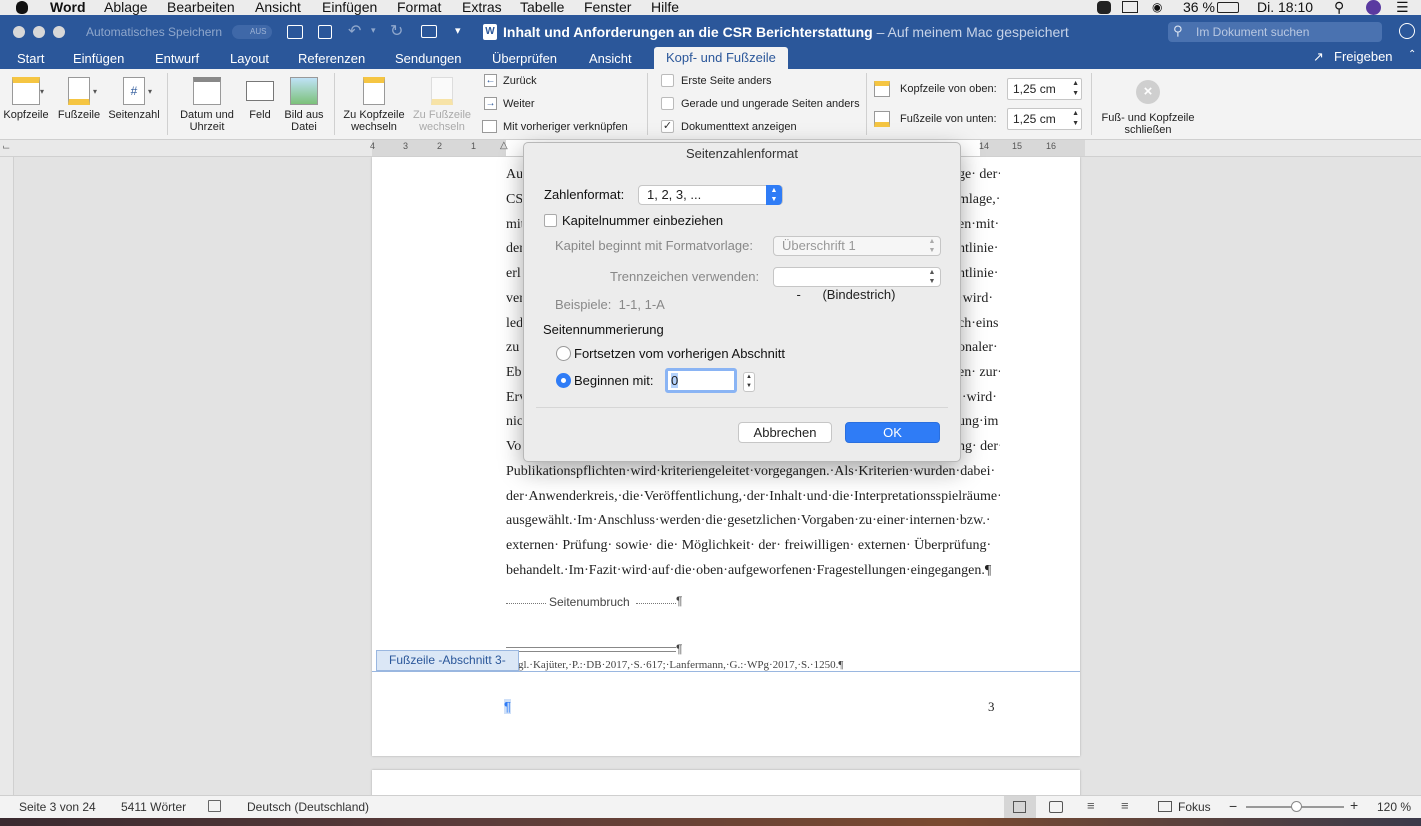  What do you see at coordinates (1228, 7) in the screenshot?
I see `battery-icon` at bounding box center [1228, 7].